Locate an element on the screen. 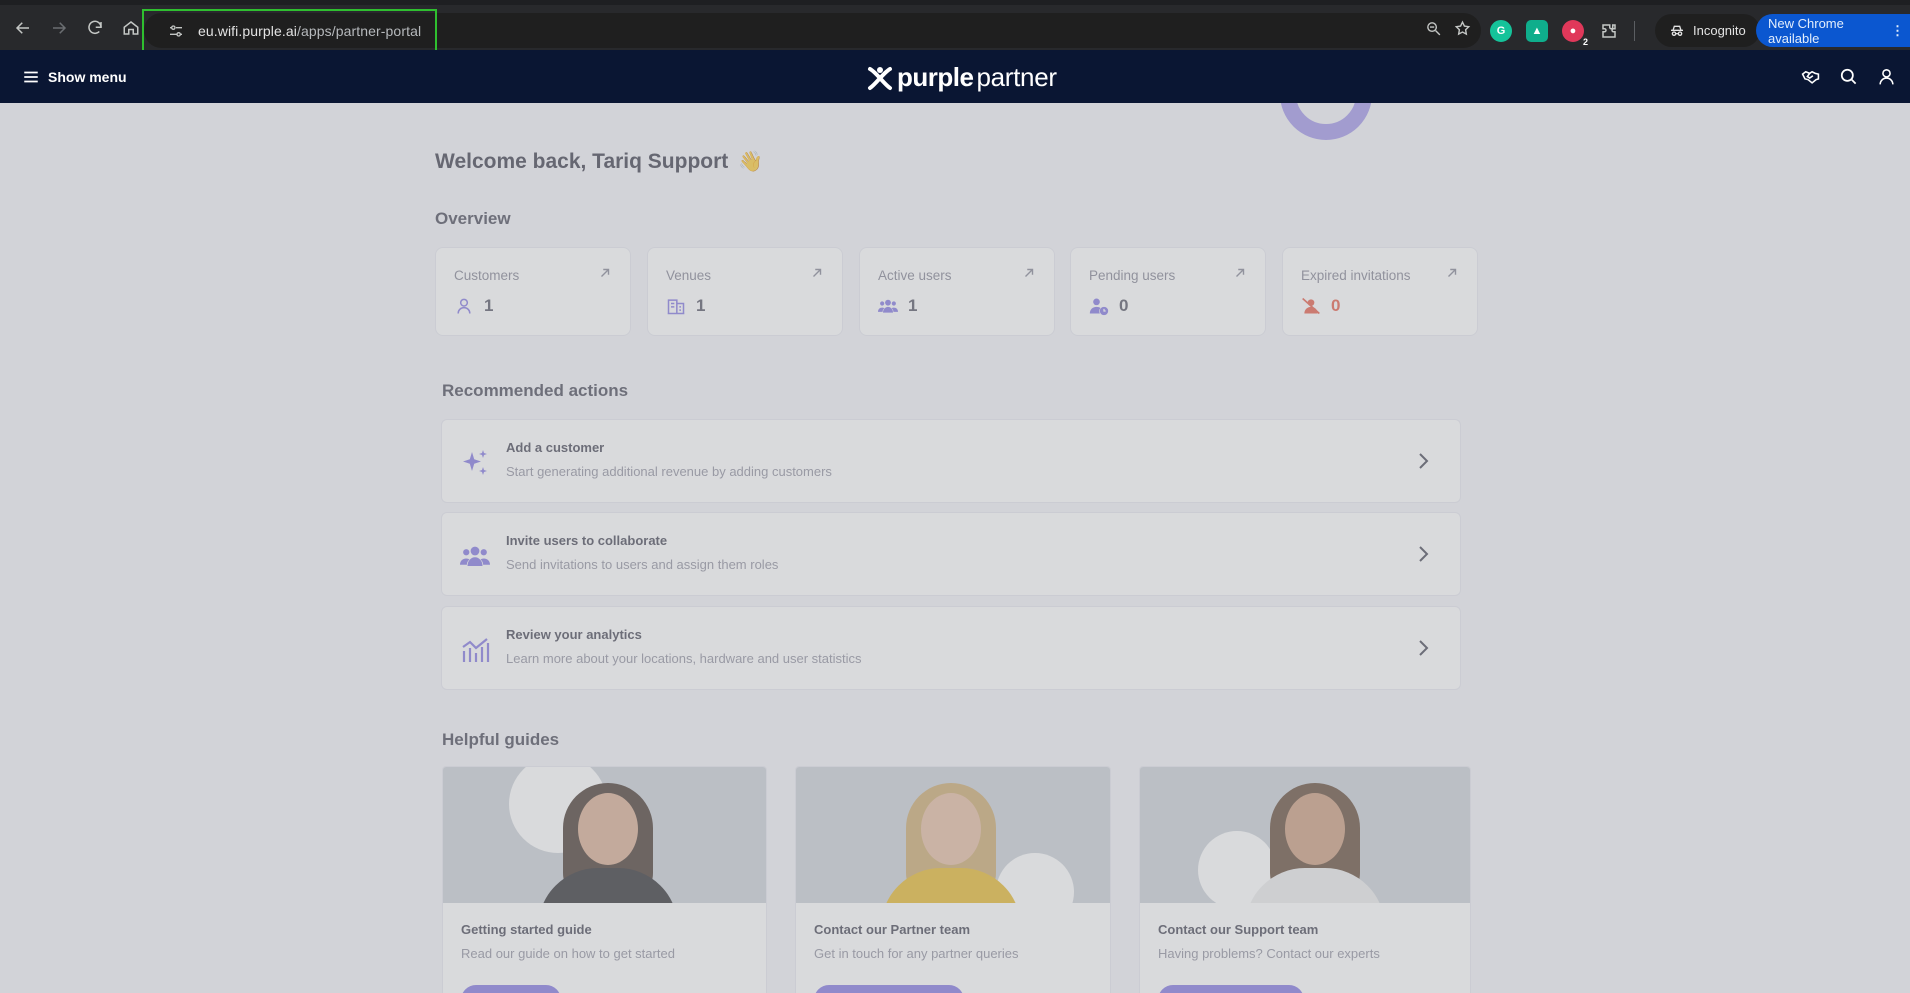  back-icon is located at coordinates (23, 28).